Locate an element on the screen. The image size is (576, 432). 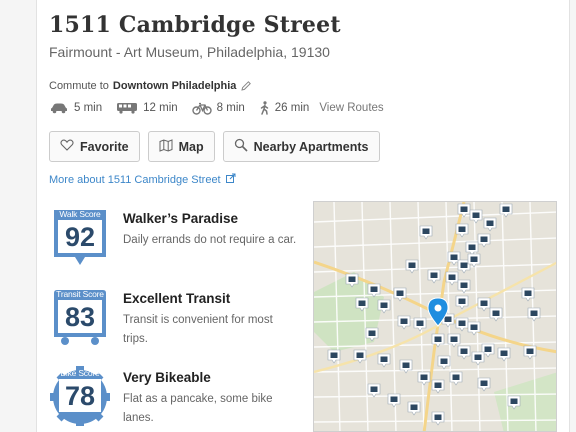
pencil-icon is located at coordinates (246, 86).